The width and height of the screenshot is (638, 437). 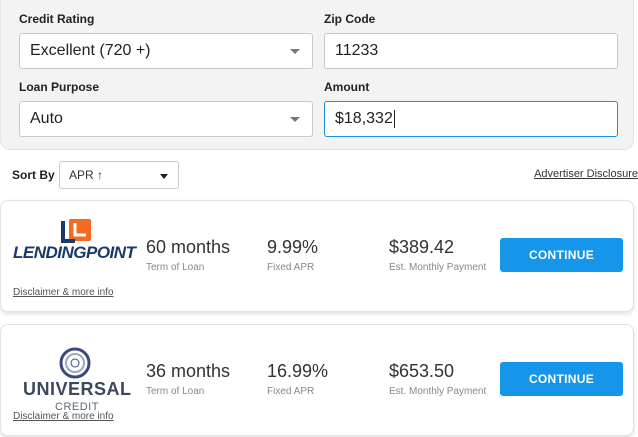 I want to click on amount-value: $18,332, so click(x=364, y=118).